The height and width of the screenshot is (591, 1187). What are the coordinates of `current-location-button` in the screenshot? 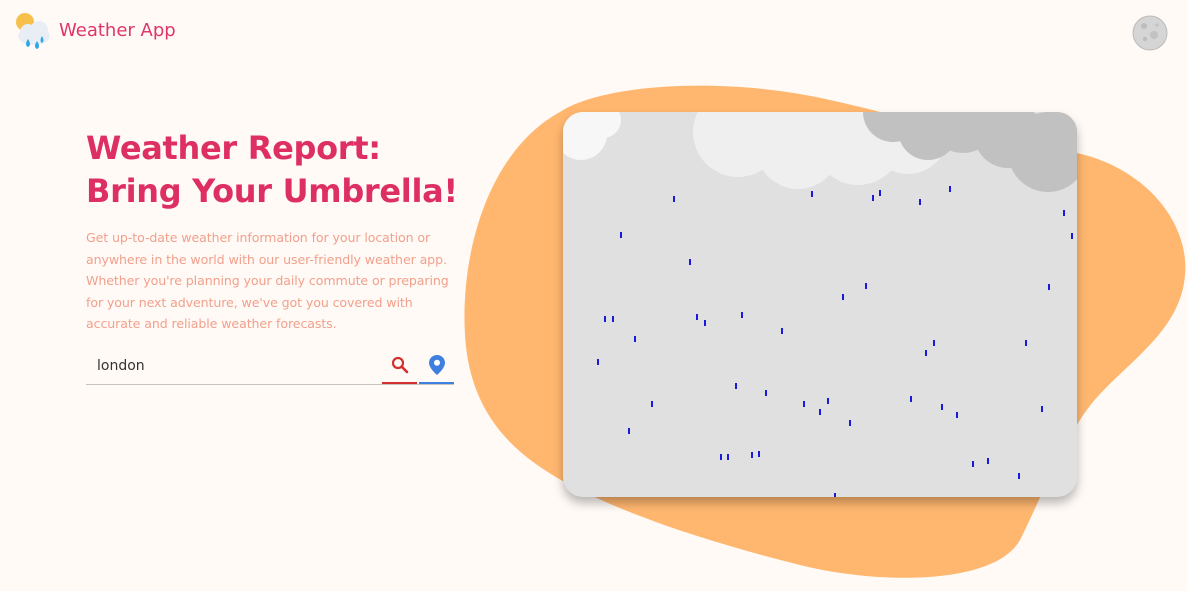 It's located at (436, 366).